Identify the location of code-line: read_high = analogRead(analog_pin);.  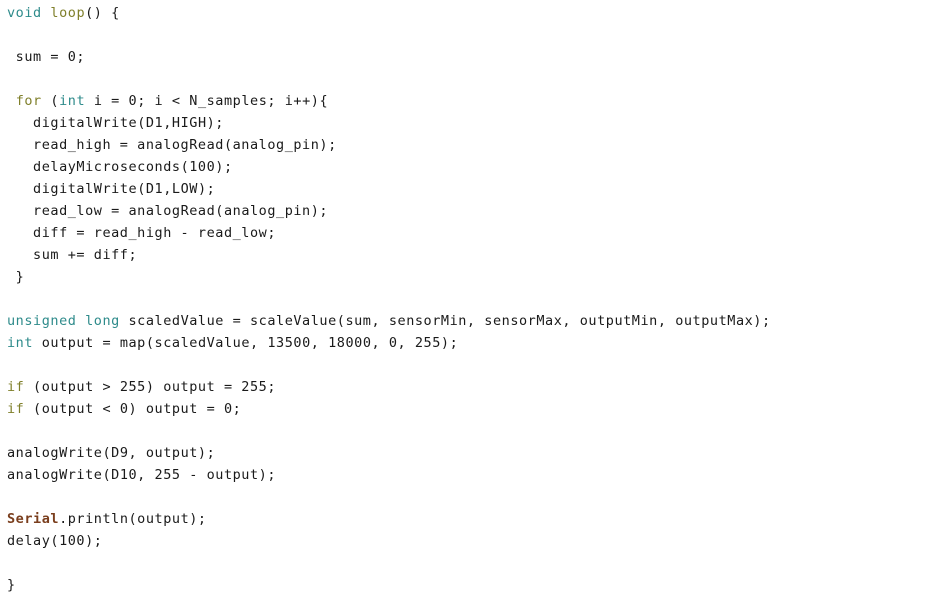
(172, 145).